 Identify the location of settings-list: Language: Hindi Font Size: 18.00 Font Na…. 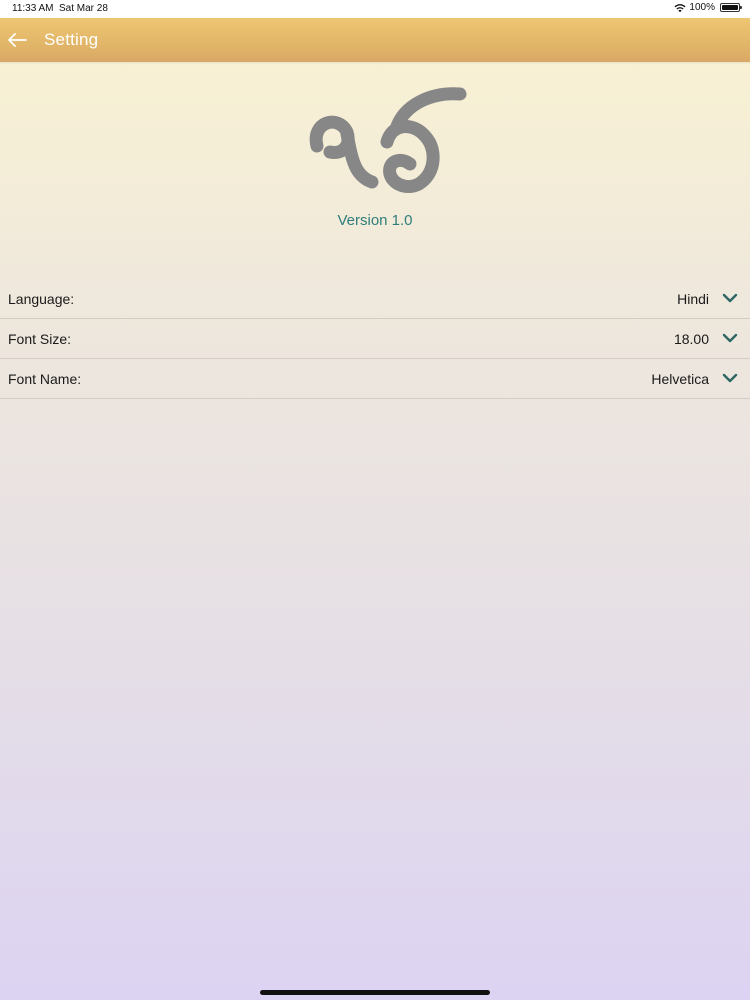
(375, 339).